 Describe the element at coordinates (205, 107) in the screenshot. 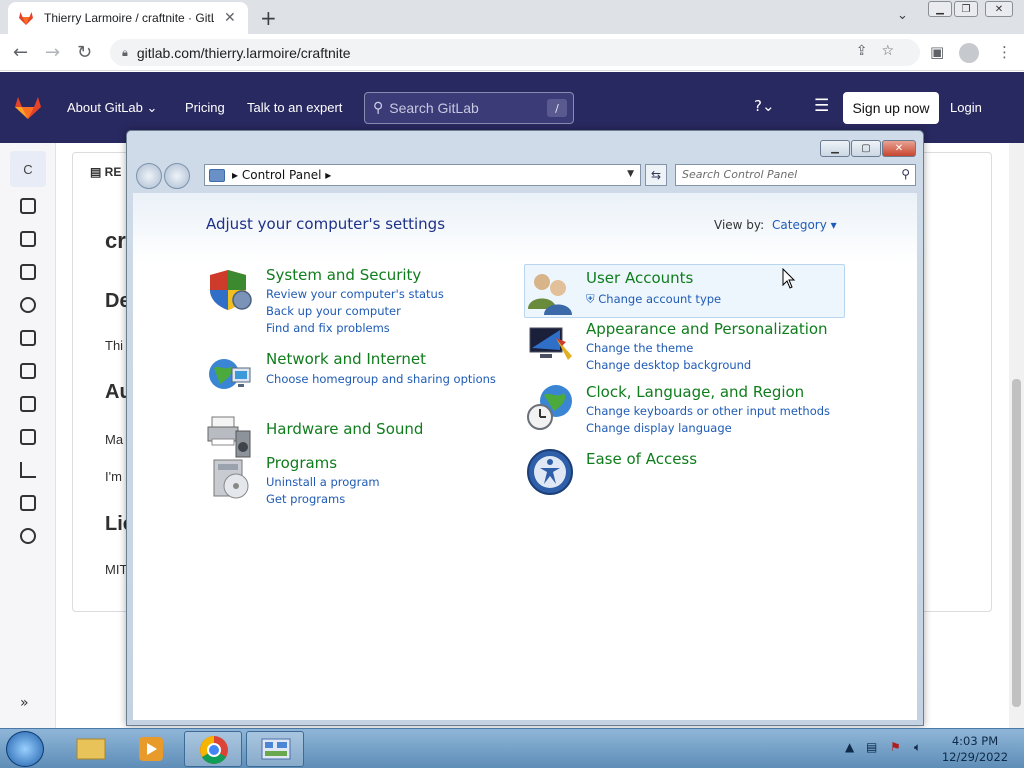

I see `pricing-link: Pricing` at that location.